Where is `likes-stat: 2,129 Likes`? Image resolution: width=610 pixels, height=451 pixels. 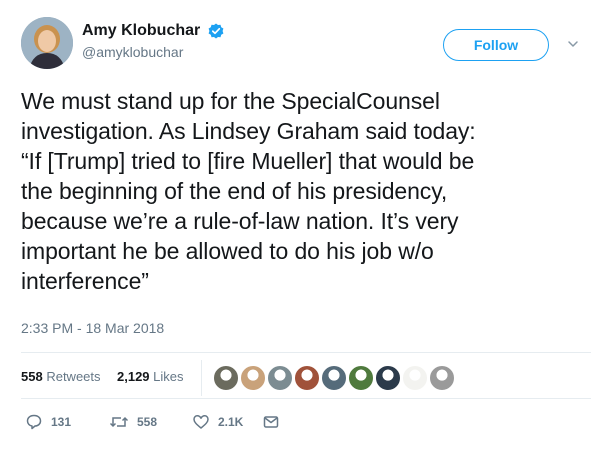 likes-stat: 2,129 Likes is located at coordinates (150, 376).